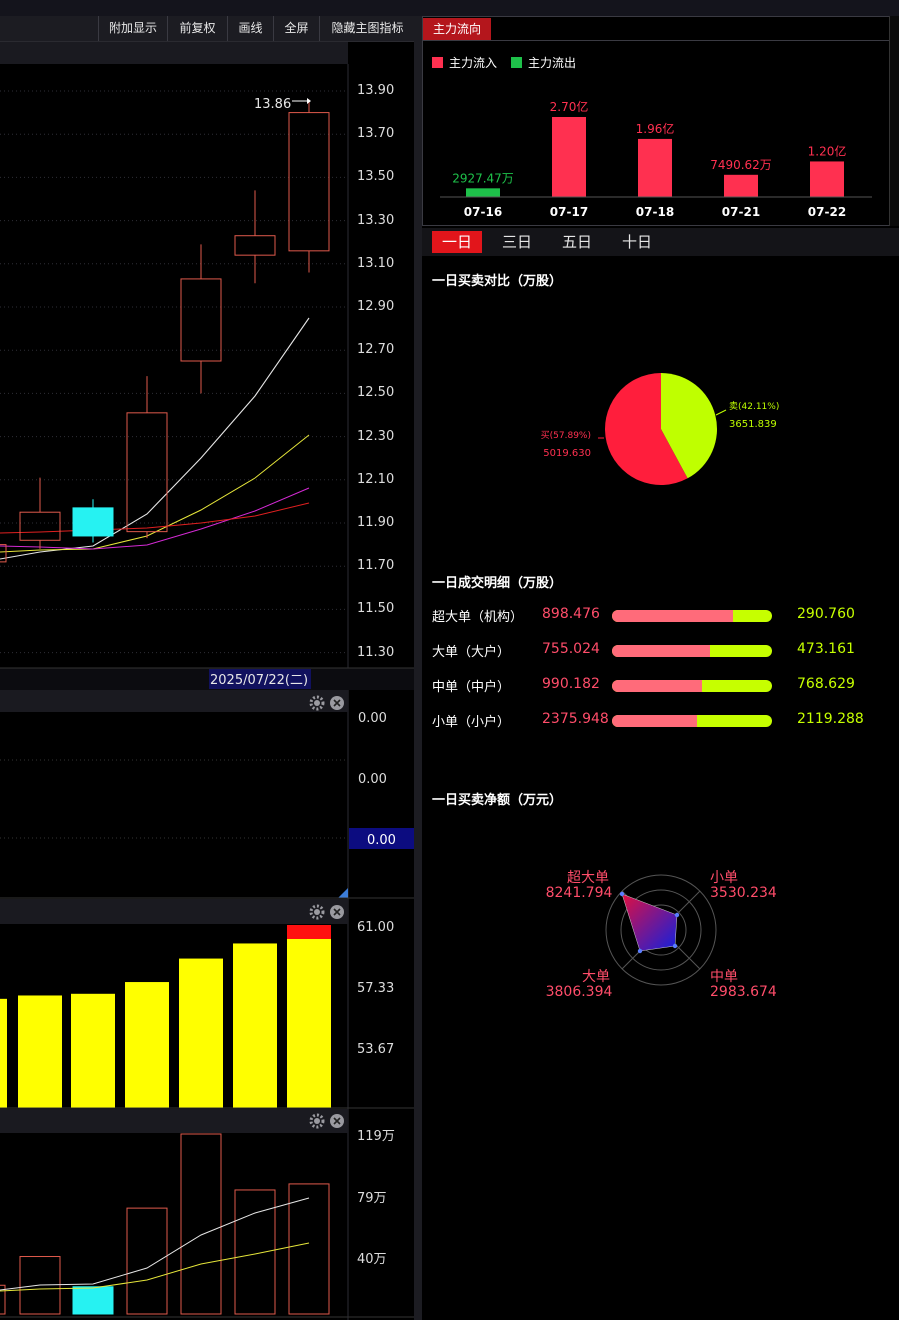 The width and height of the screenshot is (899, 1320). What do you see at coordinates (579, 893) in the screenshot?
I see `radar-value-0: 8241.794` at bounding box center [579, 893].